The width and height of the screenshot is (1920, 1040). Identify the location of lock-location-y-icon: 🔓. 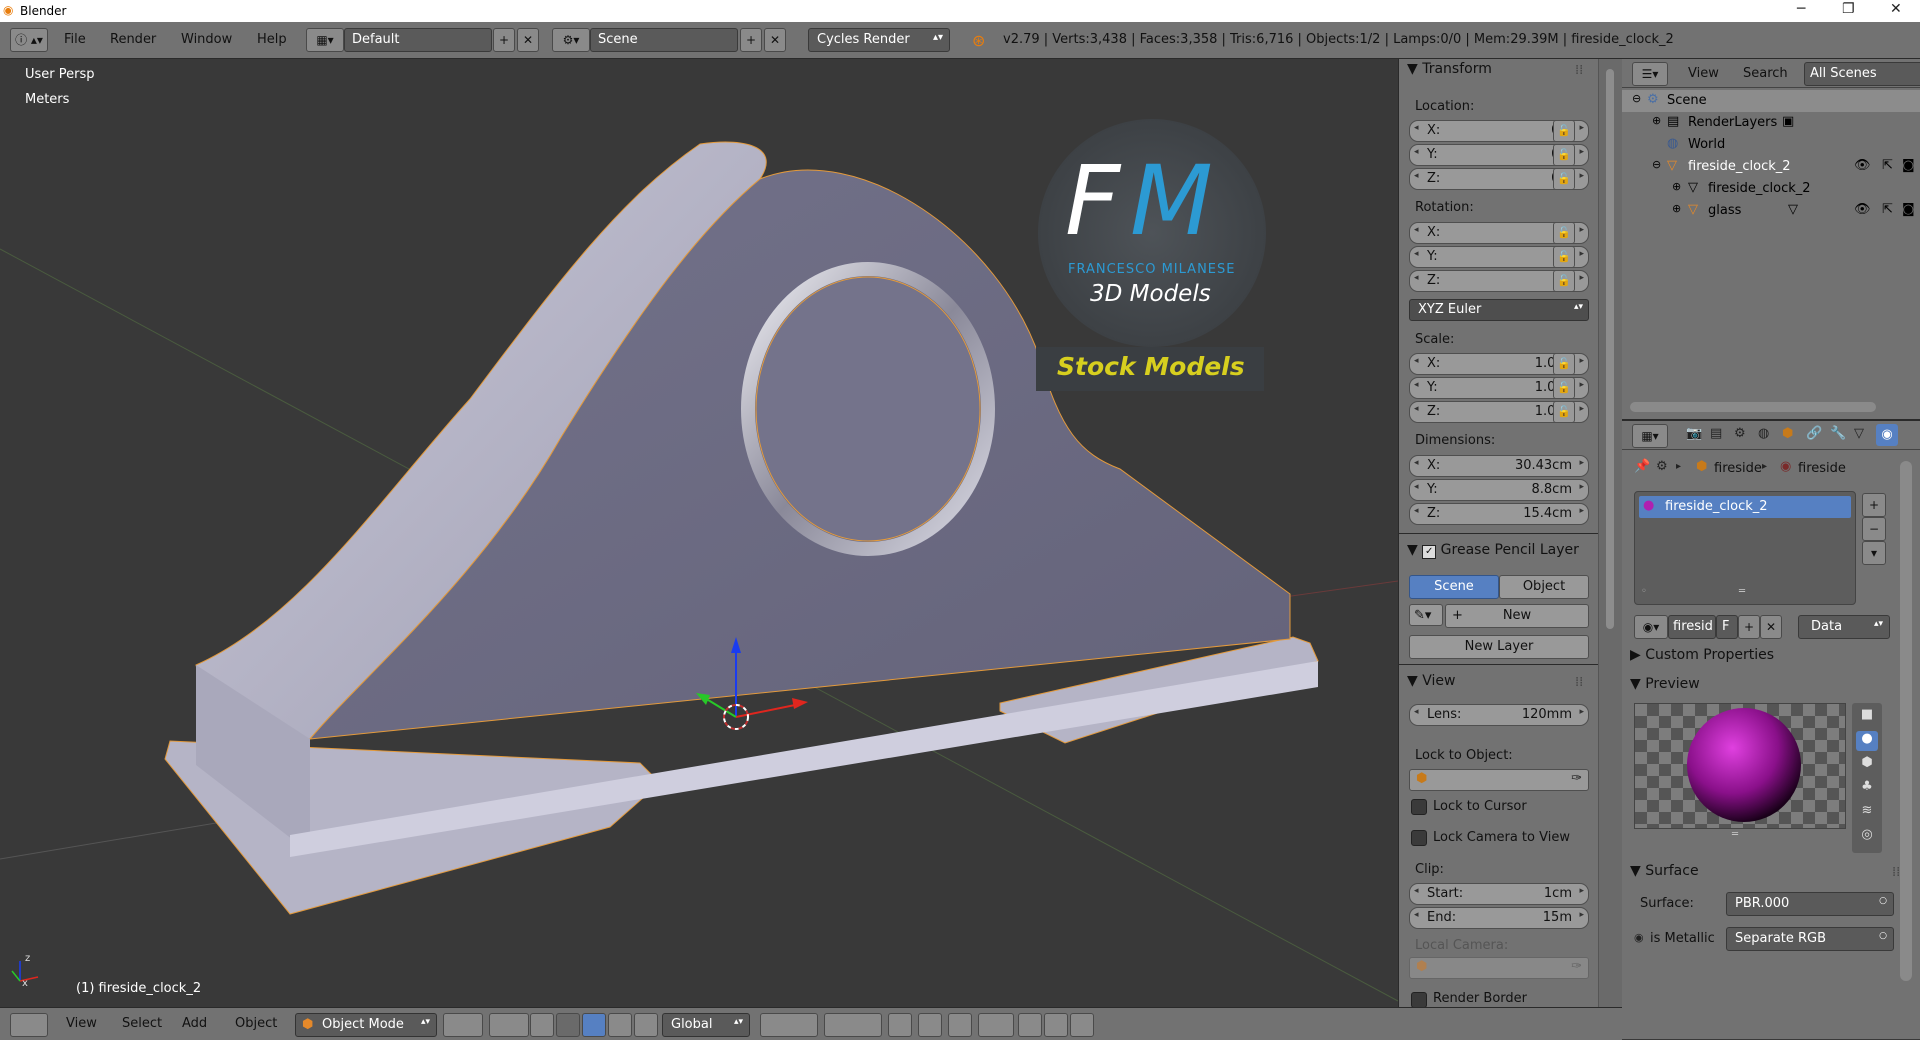
(1564, 155).